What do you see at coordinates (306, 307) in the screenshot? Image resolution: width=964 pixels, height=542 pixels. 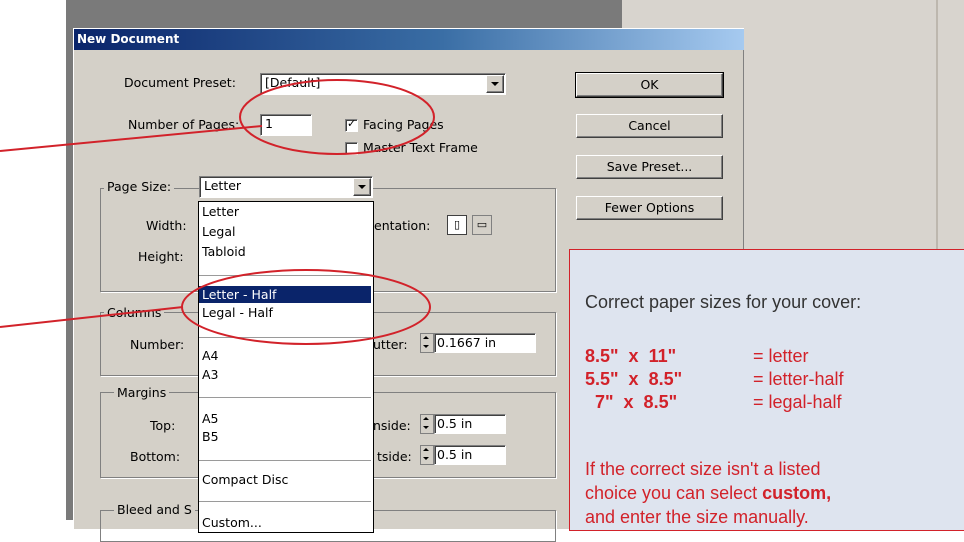 I see `highlight-ellipse-sizes` at bounding box center [306, 307].